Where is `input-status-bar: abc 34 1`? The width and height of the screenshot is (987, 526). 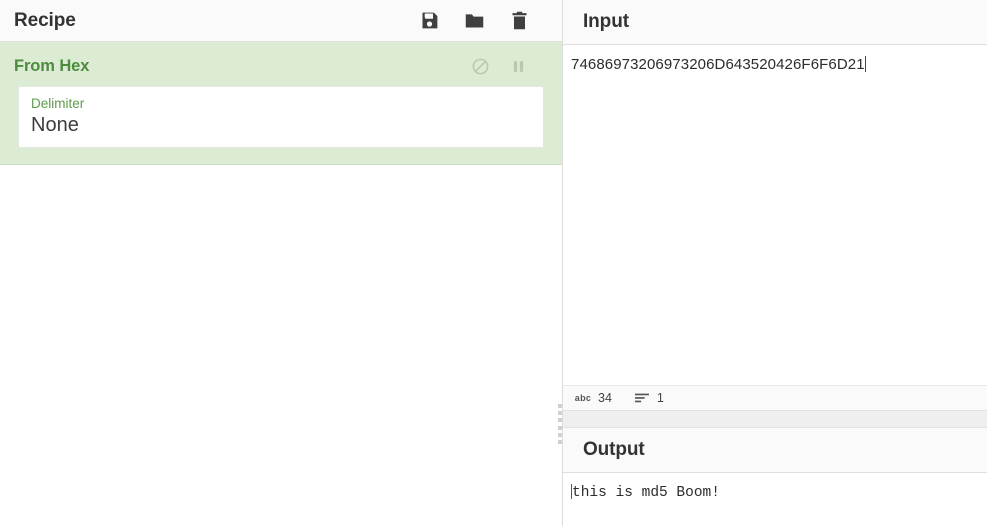 input-status-bar: abc 34 1 is located at coordinates (775, 398).